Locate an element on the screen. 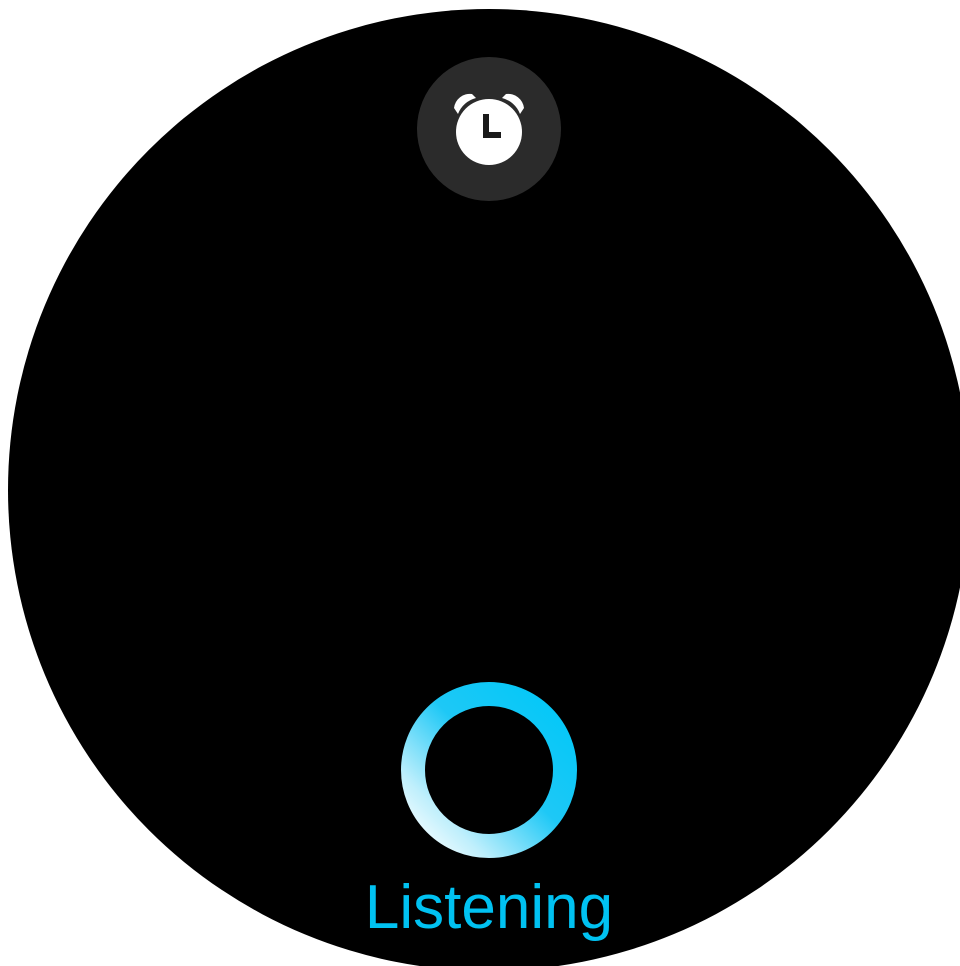 The width and height of the screenshot is (960, 966). listening-ring-icon is located at coordinates (489, 770).